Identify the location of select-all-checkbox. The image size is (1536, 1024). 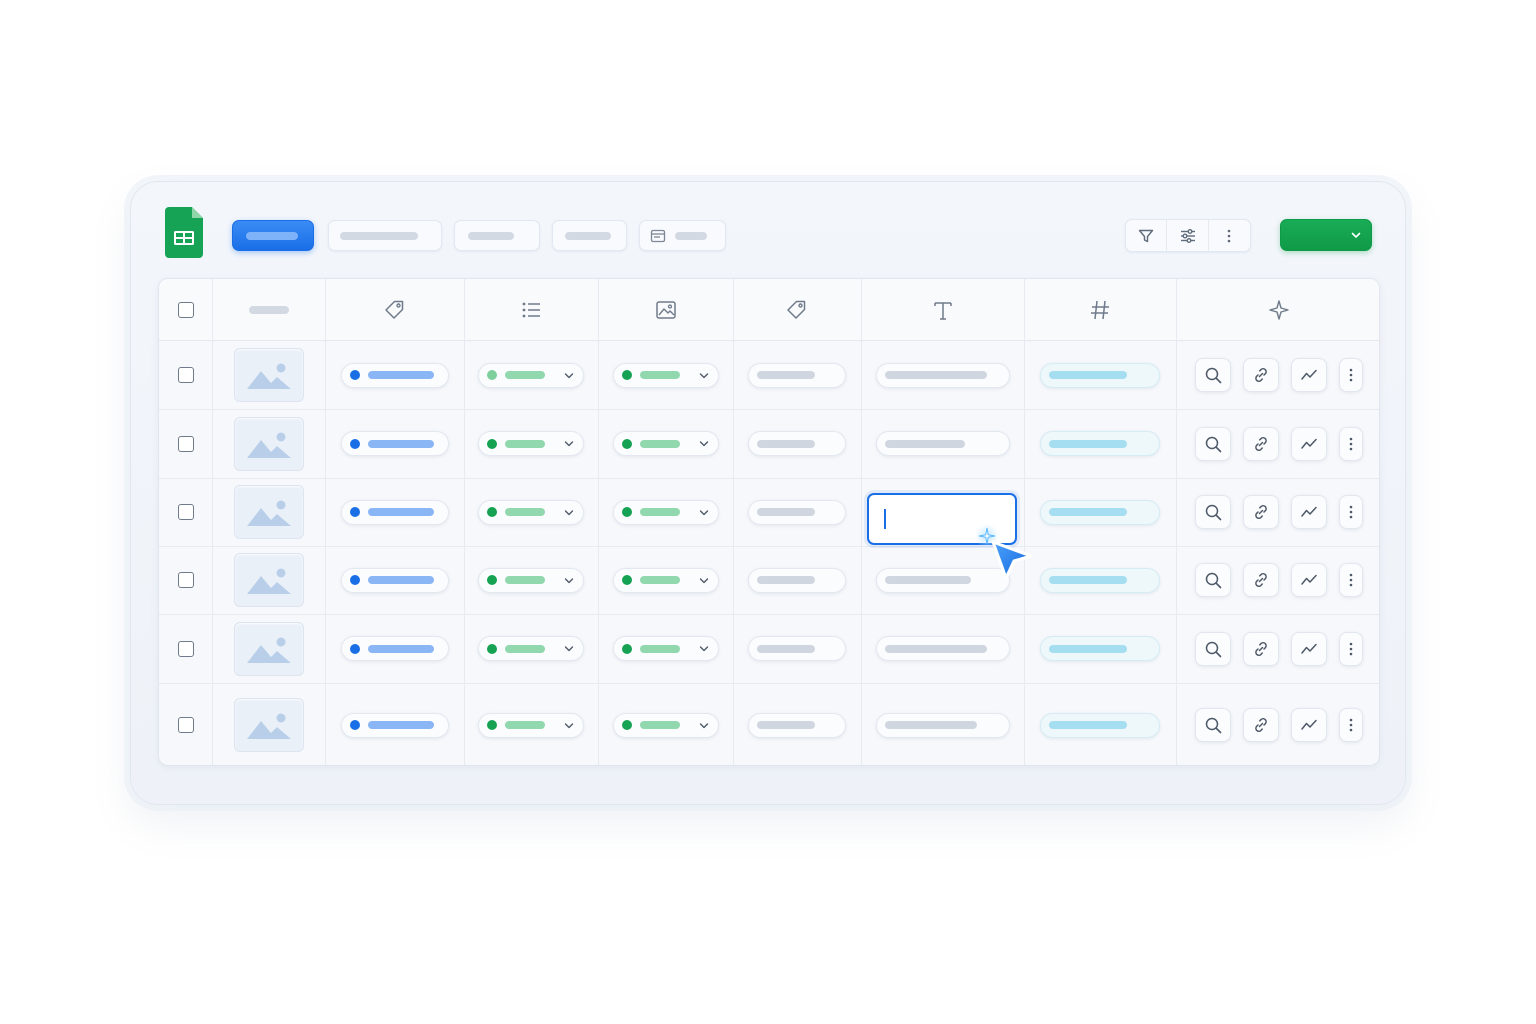
(185, 310).